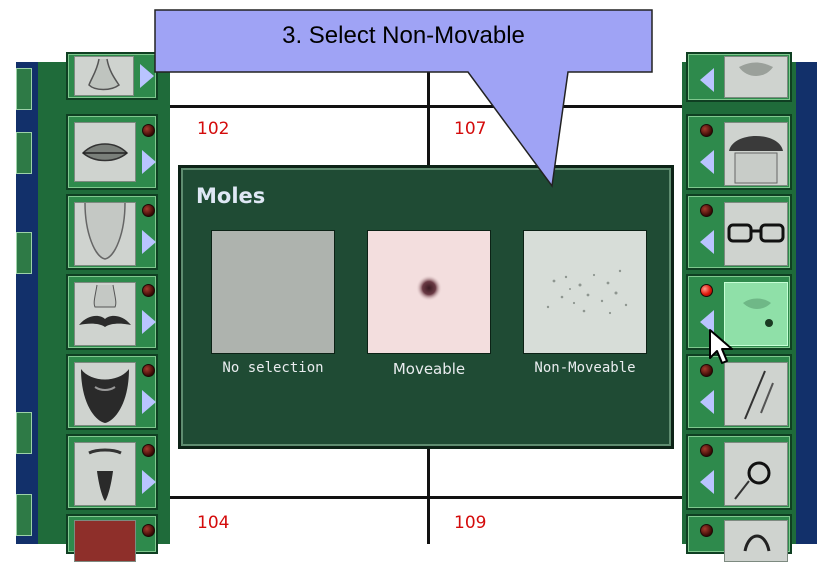 This screenshot has width=817, height=562. Describe the element at coordinates (470, 129) in the screenshot. I see `cell-number: 107` at that location.